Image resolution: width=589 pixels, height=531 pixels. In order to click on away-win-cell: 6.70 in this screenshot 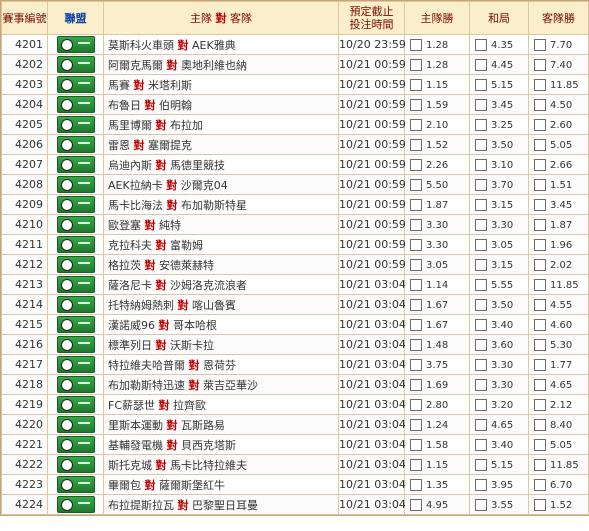, I will do `click(558, 484)`.